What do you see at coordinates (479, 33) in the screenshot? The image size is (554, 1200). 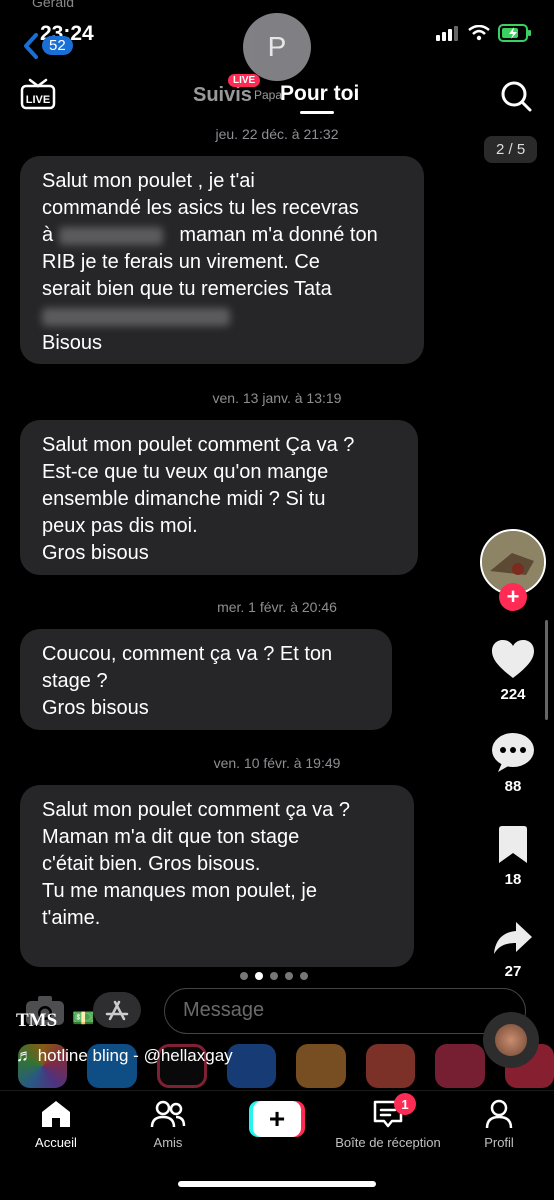 I see `wifi-icon` at bounding box center [479, 33].